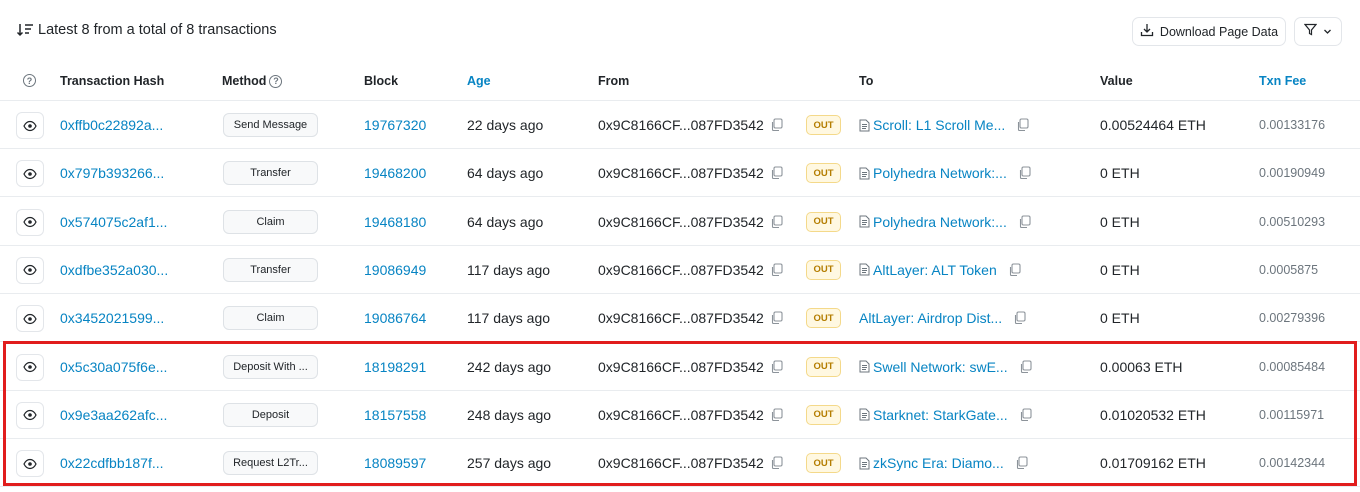  I want to click on column-to: To, so click(866, 81).